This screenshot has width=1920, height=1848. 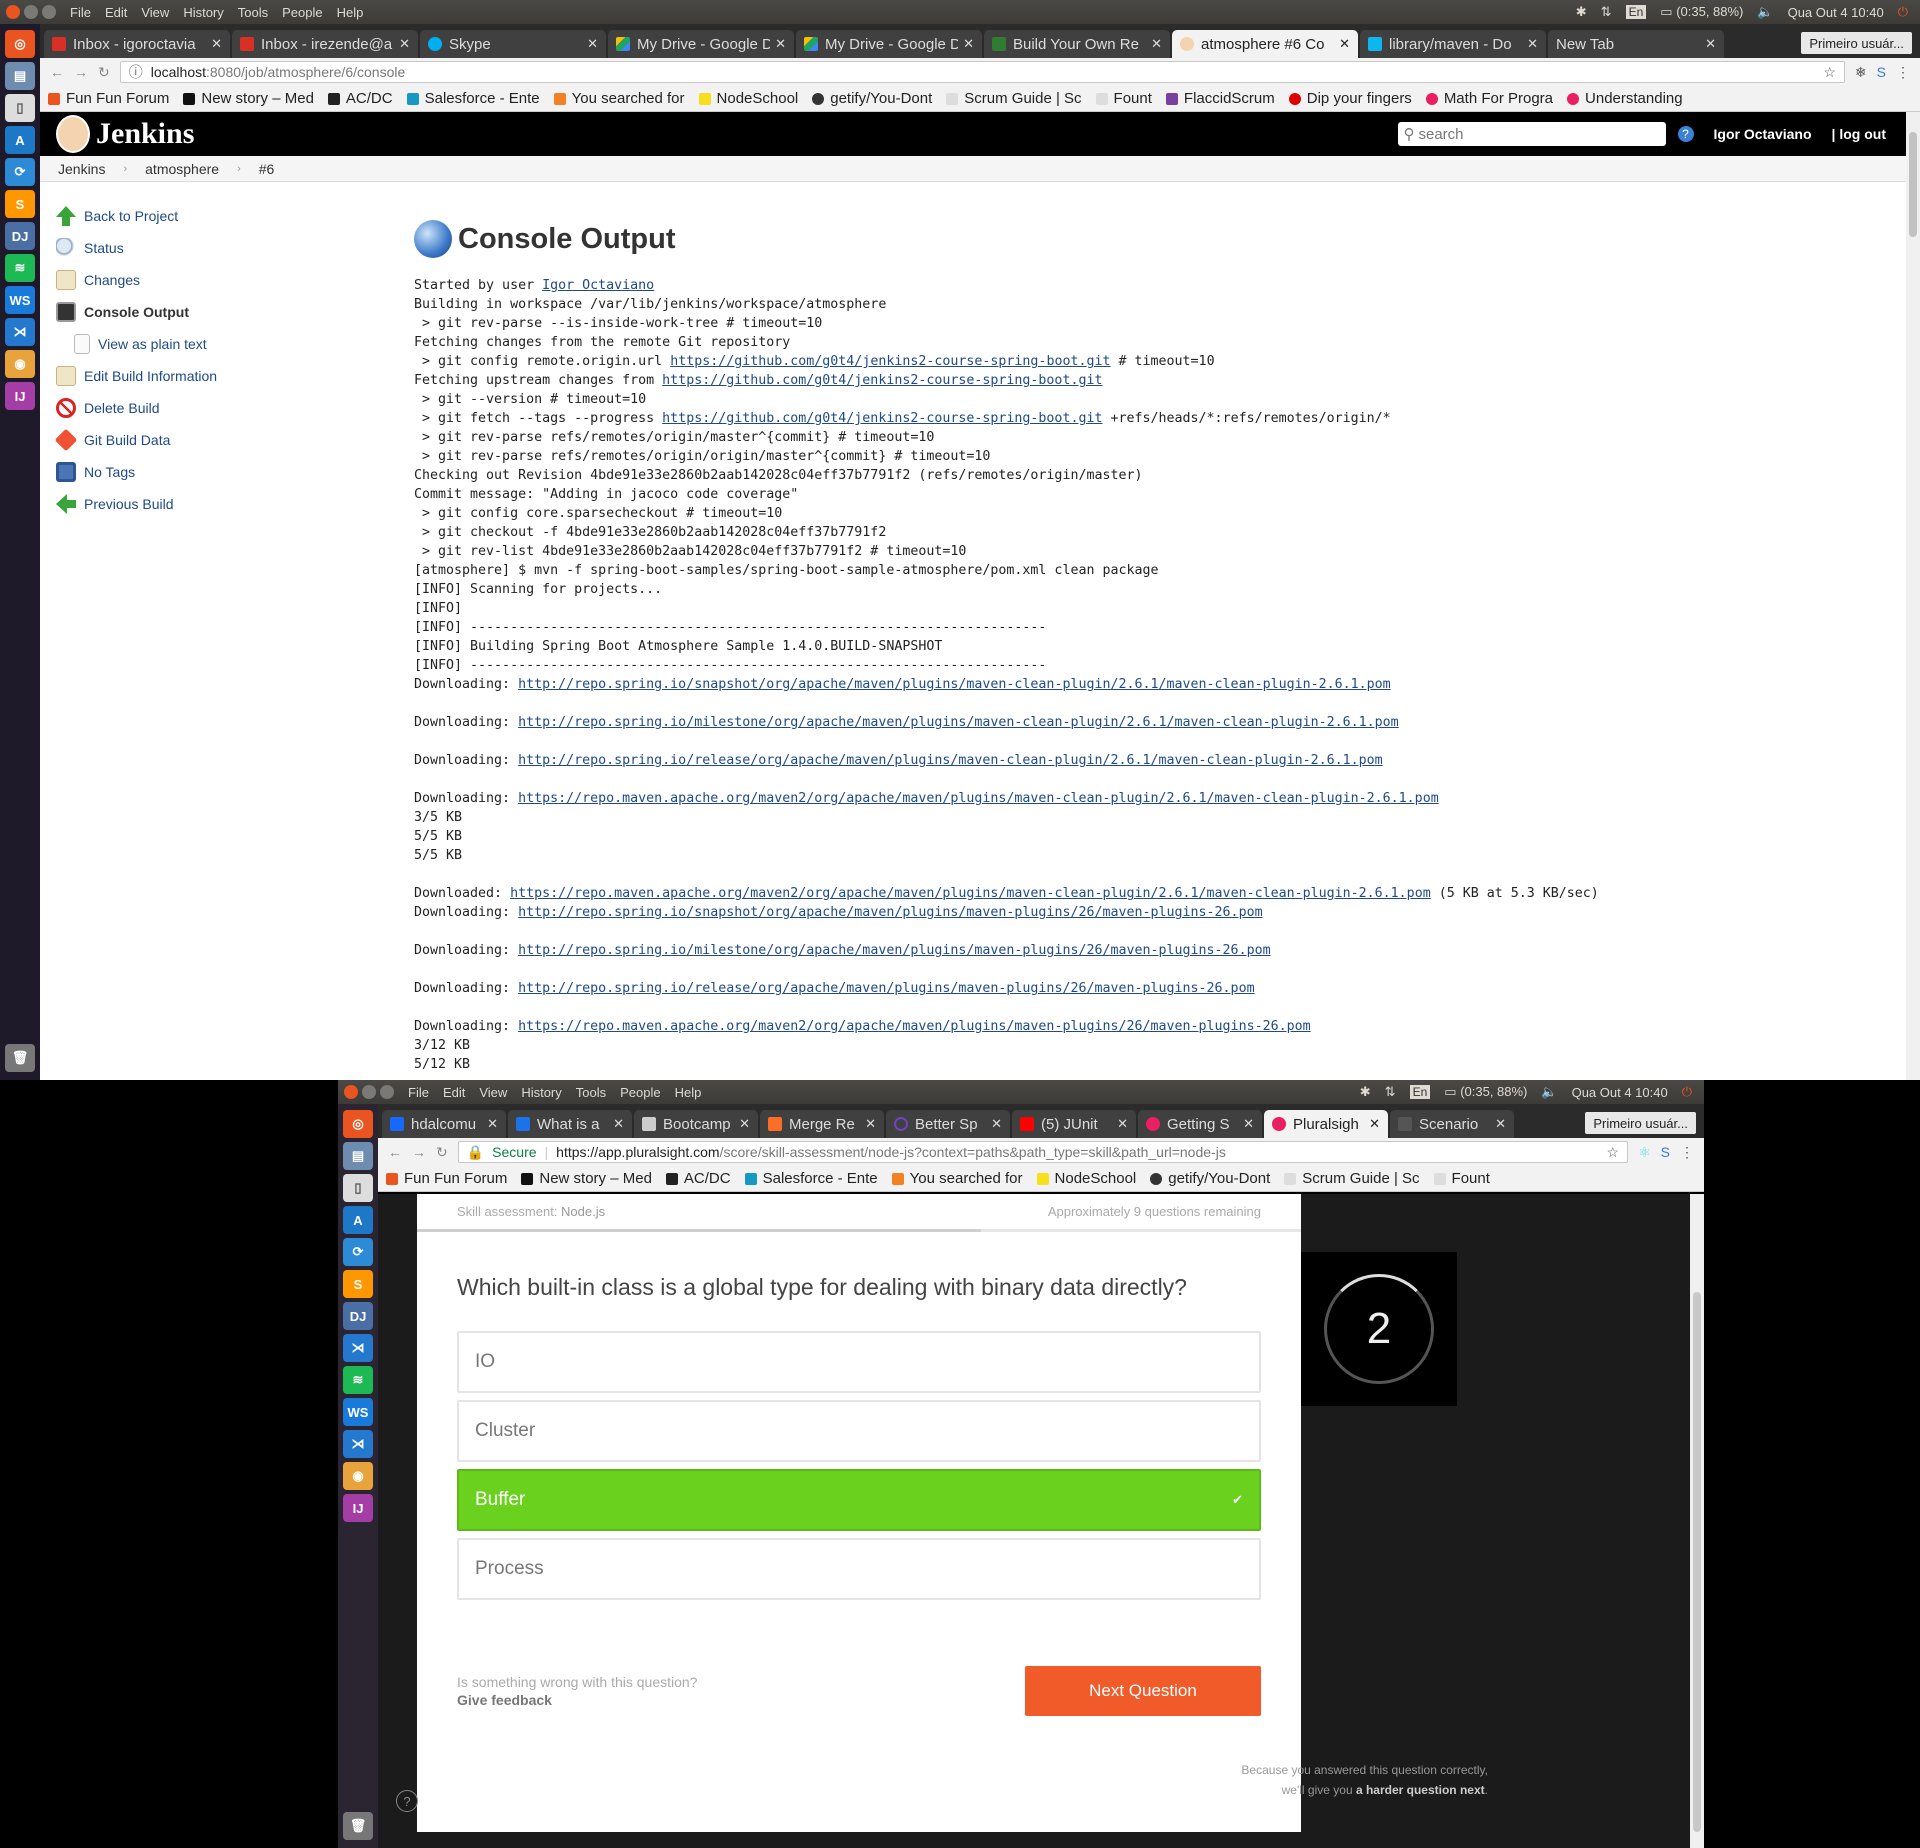 I want to click on document-viewer-icon: ▯, so click(x=20, y=108).